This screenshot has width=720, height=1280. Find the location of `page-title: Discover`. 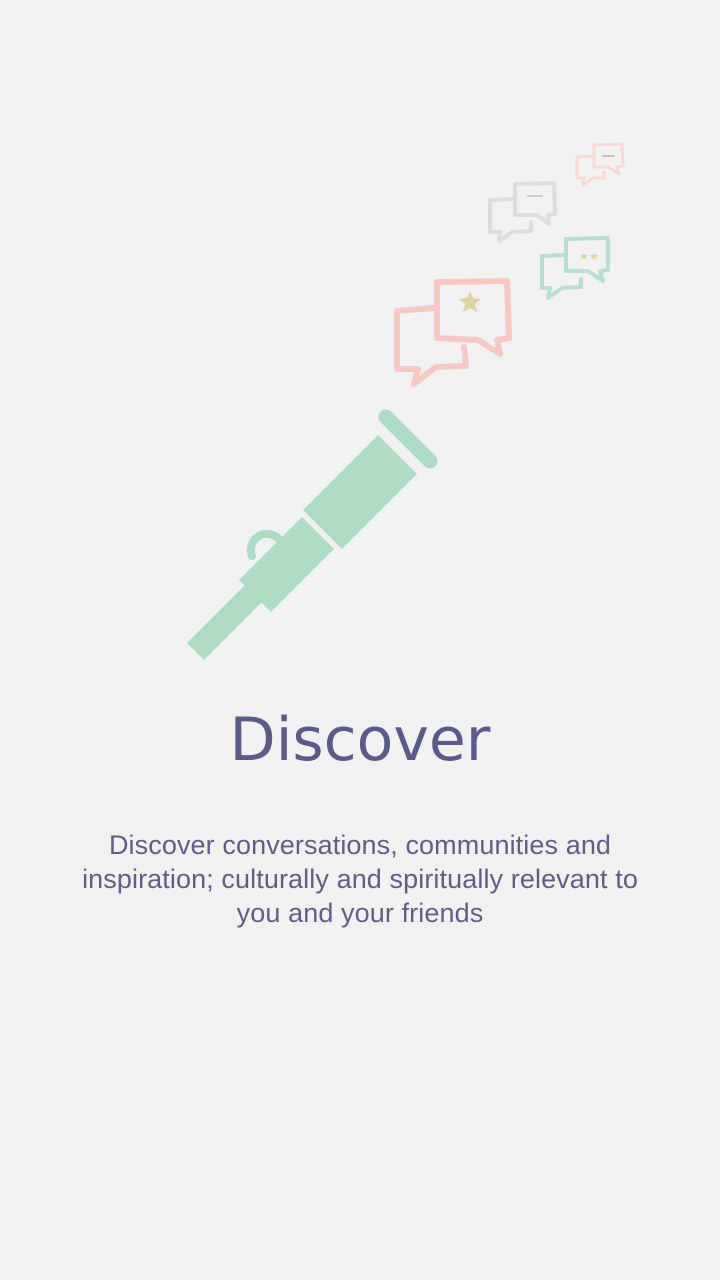

page-title: Discover is located at coordinates (360, 740).